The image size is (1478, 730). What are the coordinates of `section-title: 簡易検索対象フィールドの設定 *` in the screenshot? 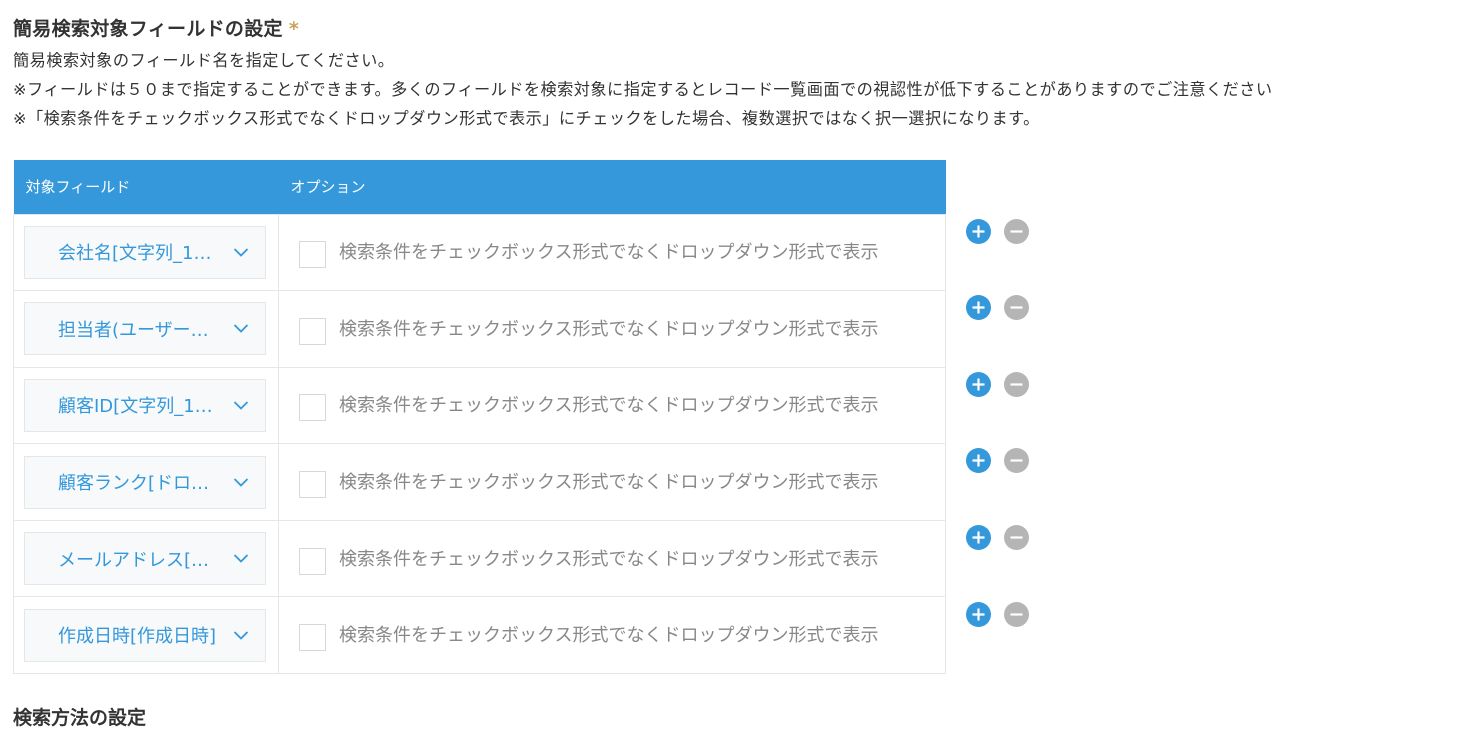 It's located at (156, 27).